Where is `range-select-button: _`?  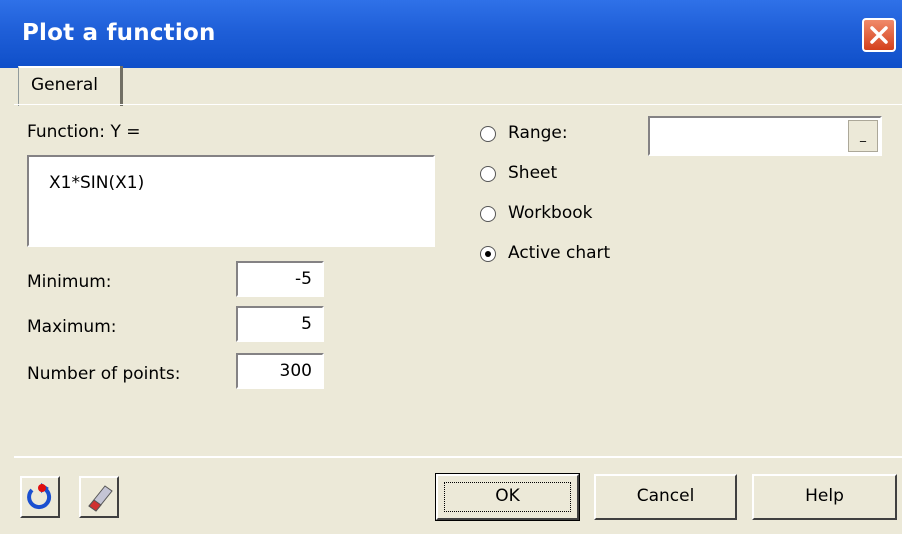
range-select-button: _ is located at coordinates (863, 136).